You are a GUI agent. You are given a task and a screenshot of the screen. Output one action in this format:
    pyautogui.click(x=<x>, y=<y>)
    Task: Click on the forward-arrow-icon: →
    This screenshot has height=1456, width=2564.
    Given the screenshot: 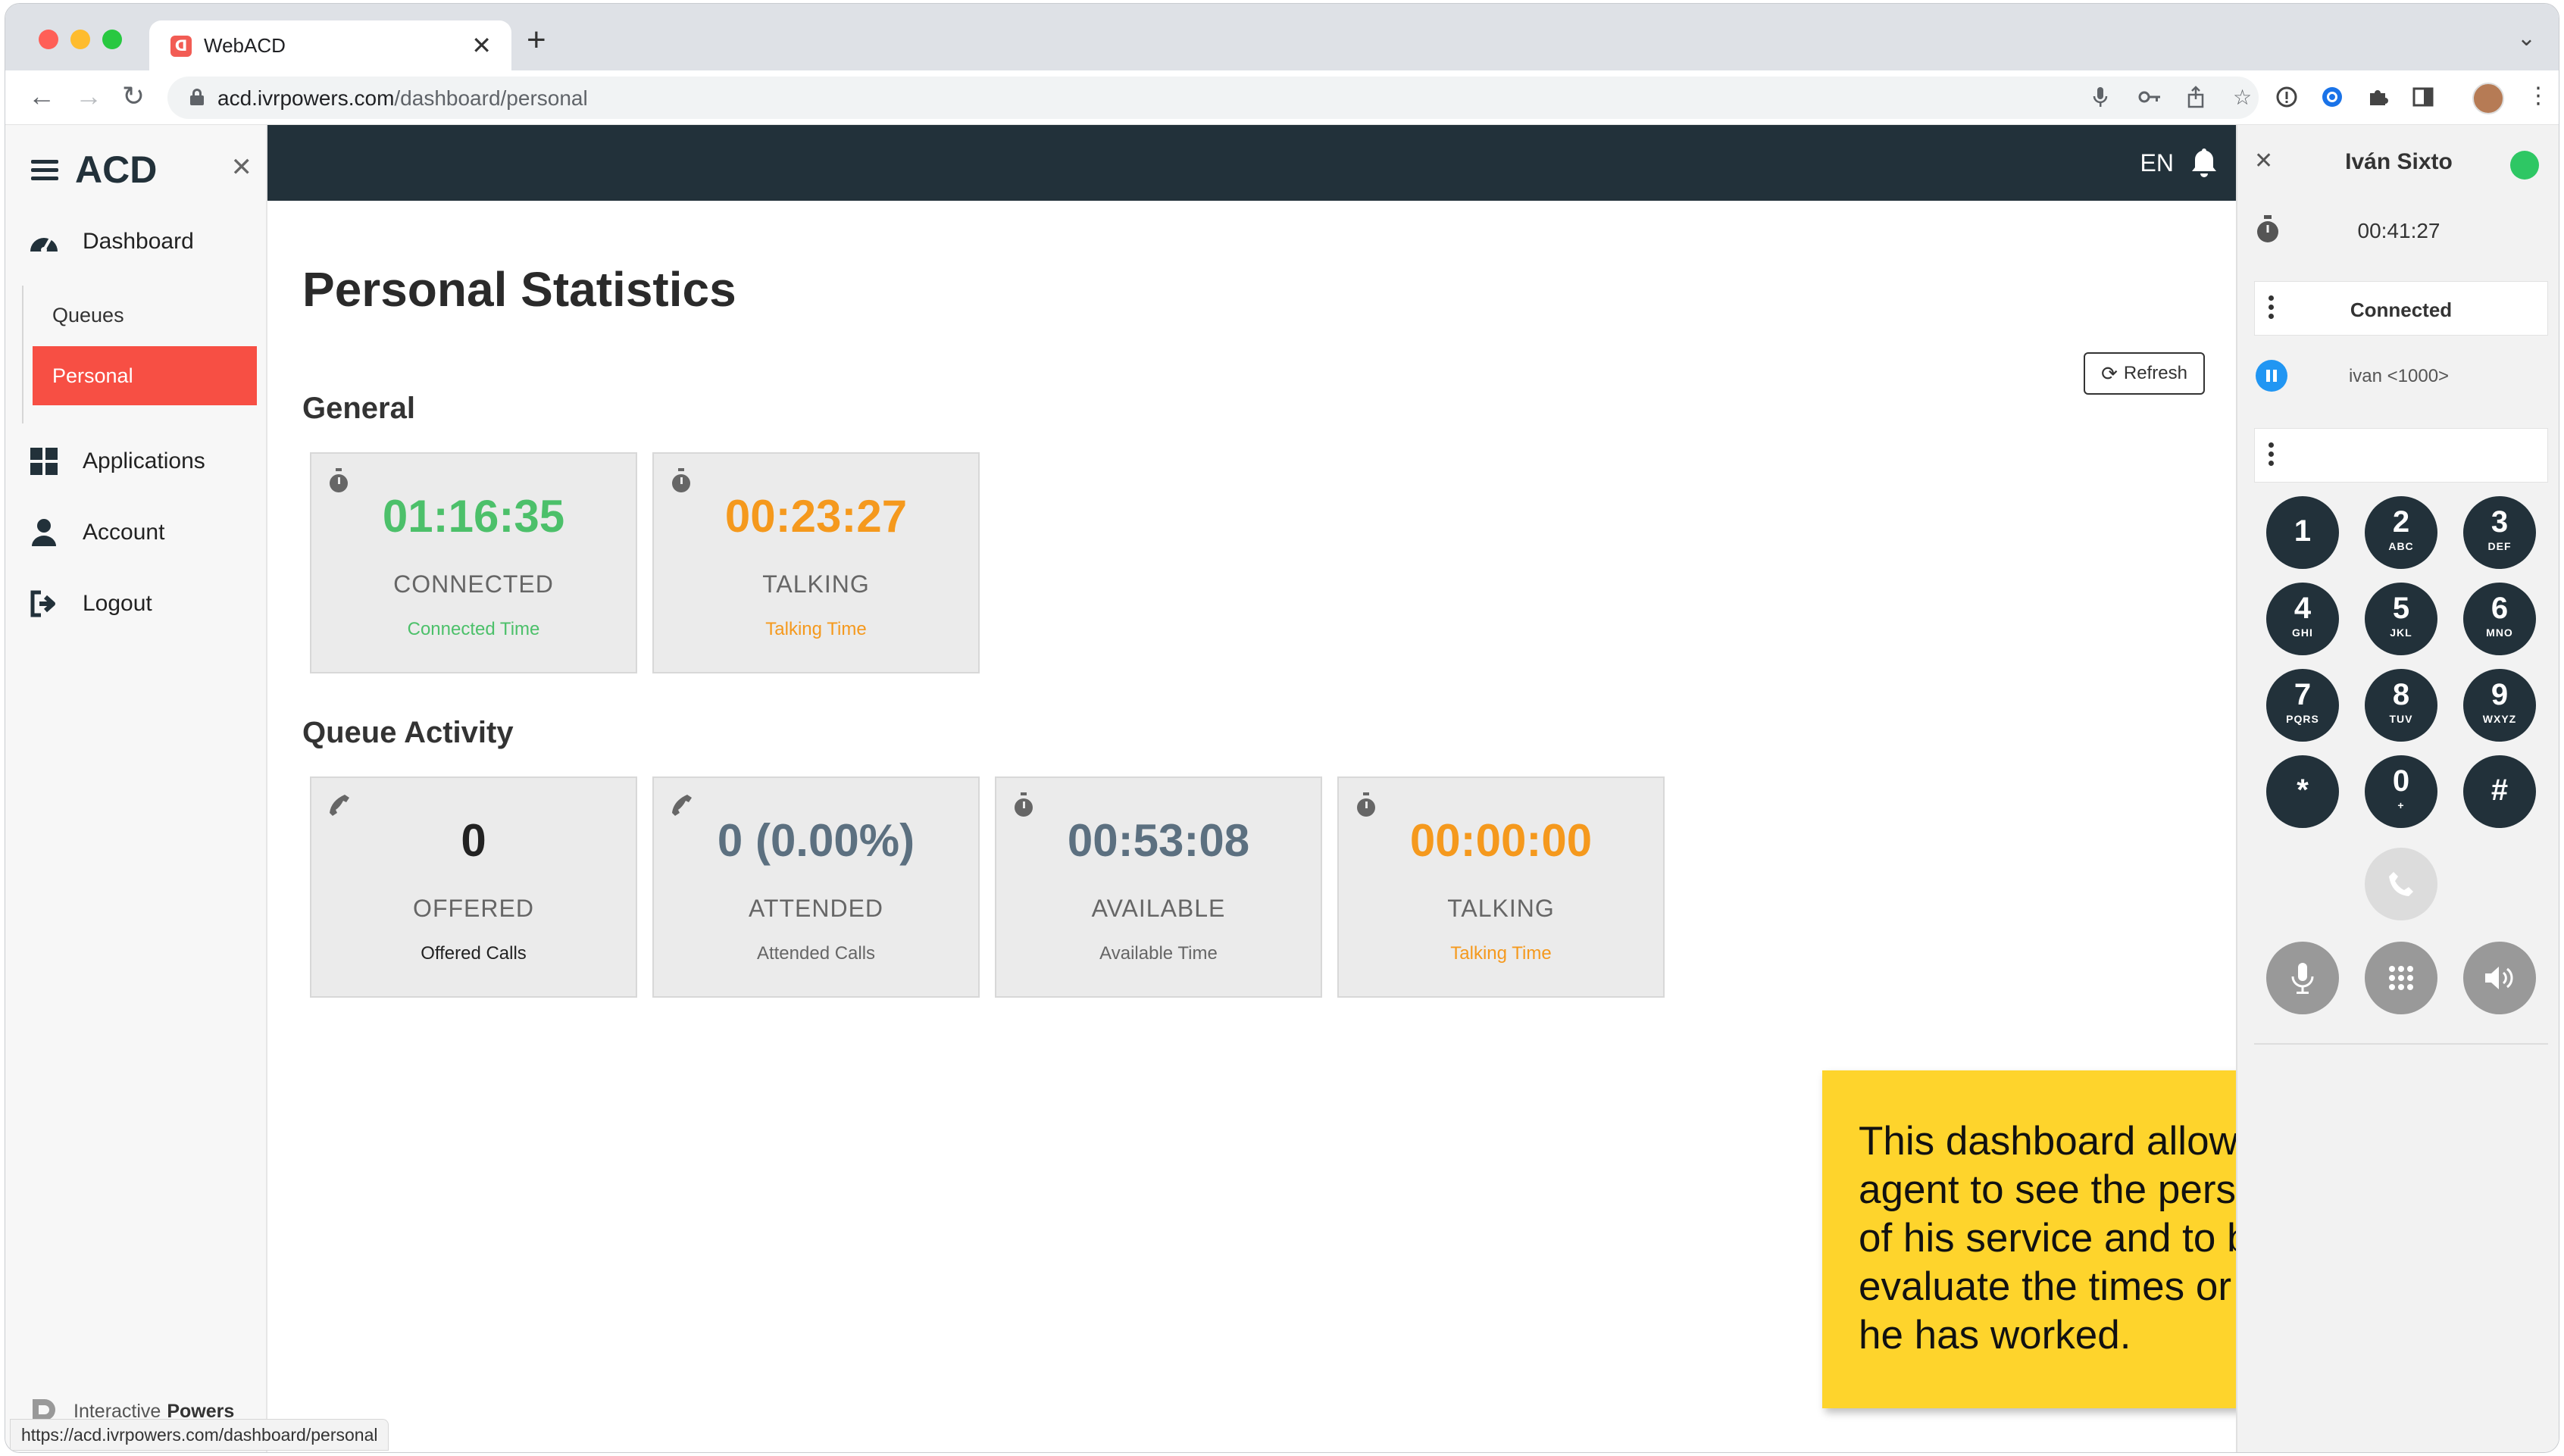 What is the action you would take?
    pyautogui.click(x=89, y=96)
    